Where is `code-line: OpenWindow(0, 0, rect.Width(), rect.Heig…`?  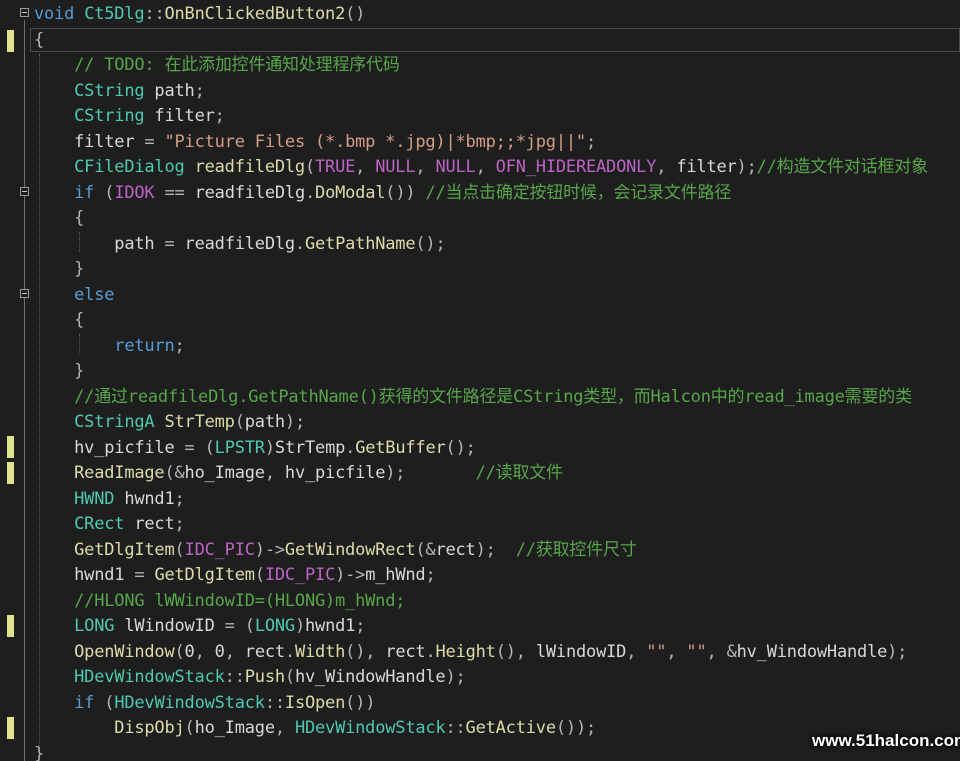
code-line: OpenWindow(0, 0, rect.Width(), rect.Heig… is located at coordinates (470, 652).